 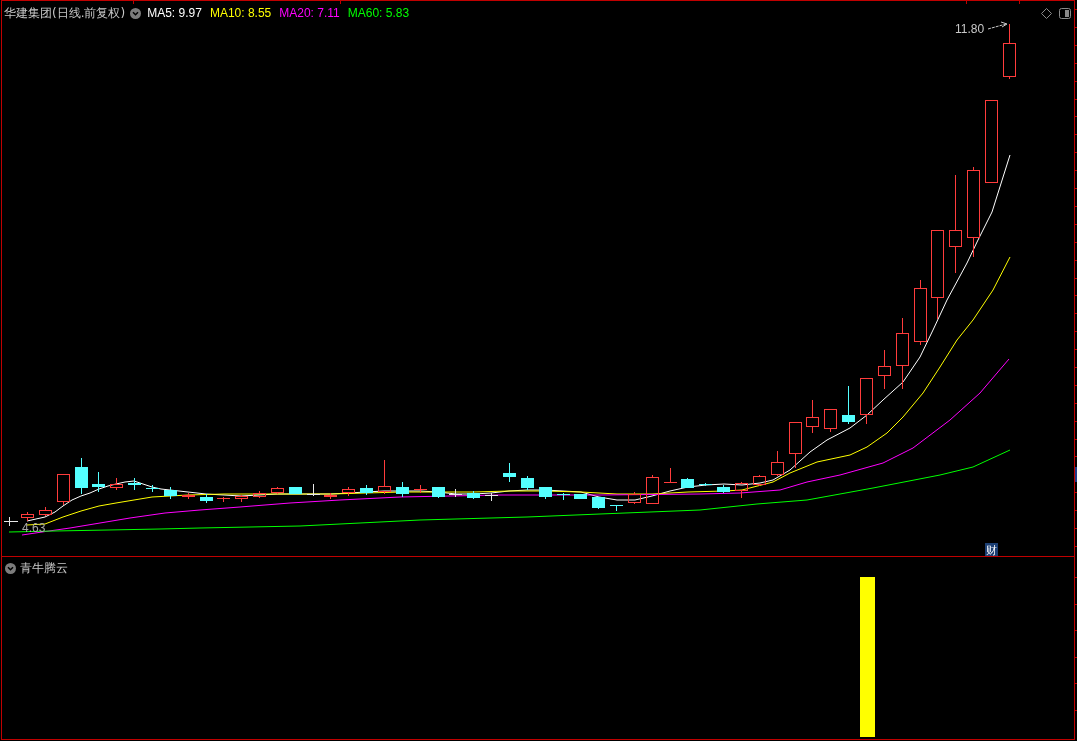 What do you see at coordinates (11, 521) in the screenshot?
I see `cross-marker-icon` at bounding box center [11, 521].